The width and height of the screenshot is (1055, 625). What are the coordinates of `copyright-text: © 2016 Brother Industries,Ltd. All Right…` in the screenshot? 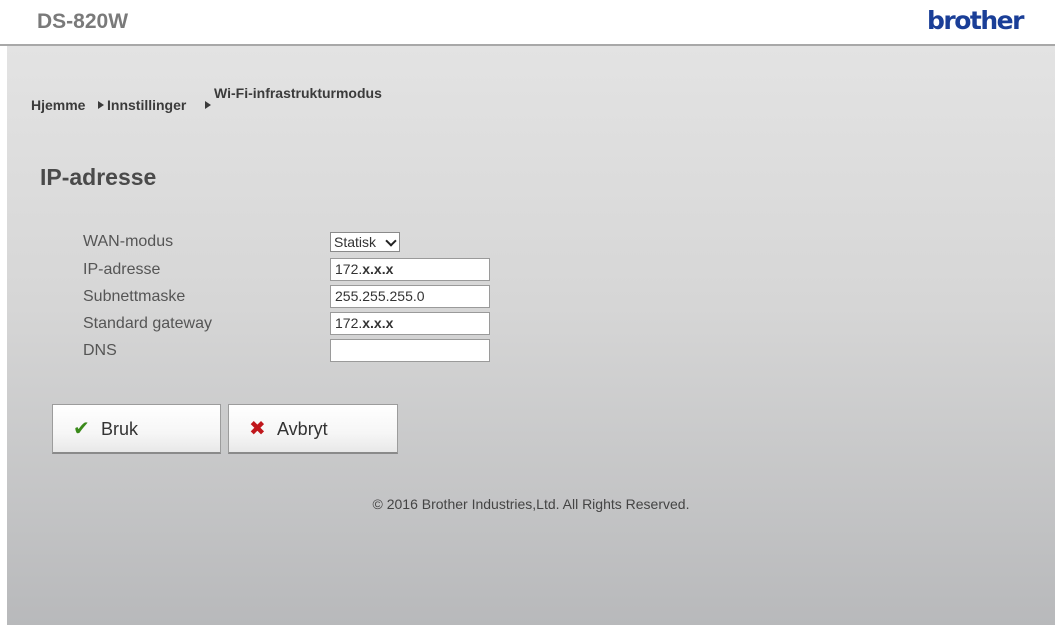 It's located at (531, 504).